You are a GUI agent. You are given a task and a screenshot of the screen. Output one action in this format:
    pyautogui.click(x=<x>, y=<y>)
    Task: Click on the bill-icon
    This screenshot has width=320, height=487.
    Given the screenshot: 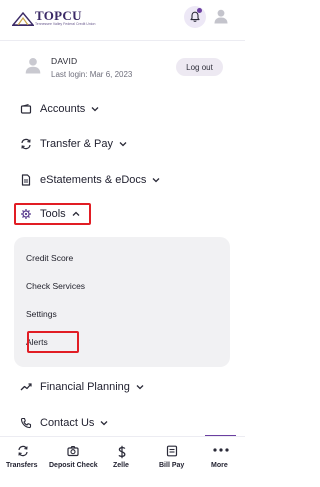 What is the action you would take?
    pyautogui.click(x=172, y=451)
    